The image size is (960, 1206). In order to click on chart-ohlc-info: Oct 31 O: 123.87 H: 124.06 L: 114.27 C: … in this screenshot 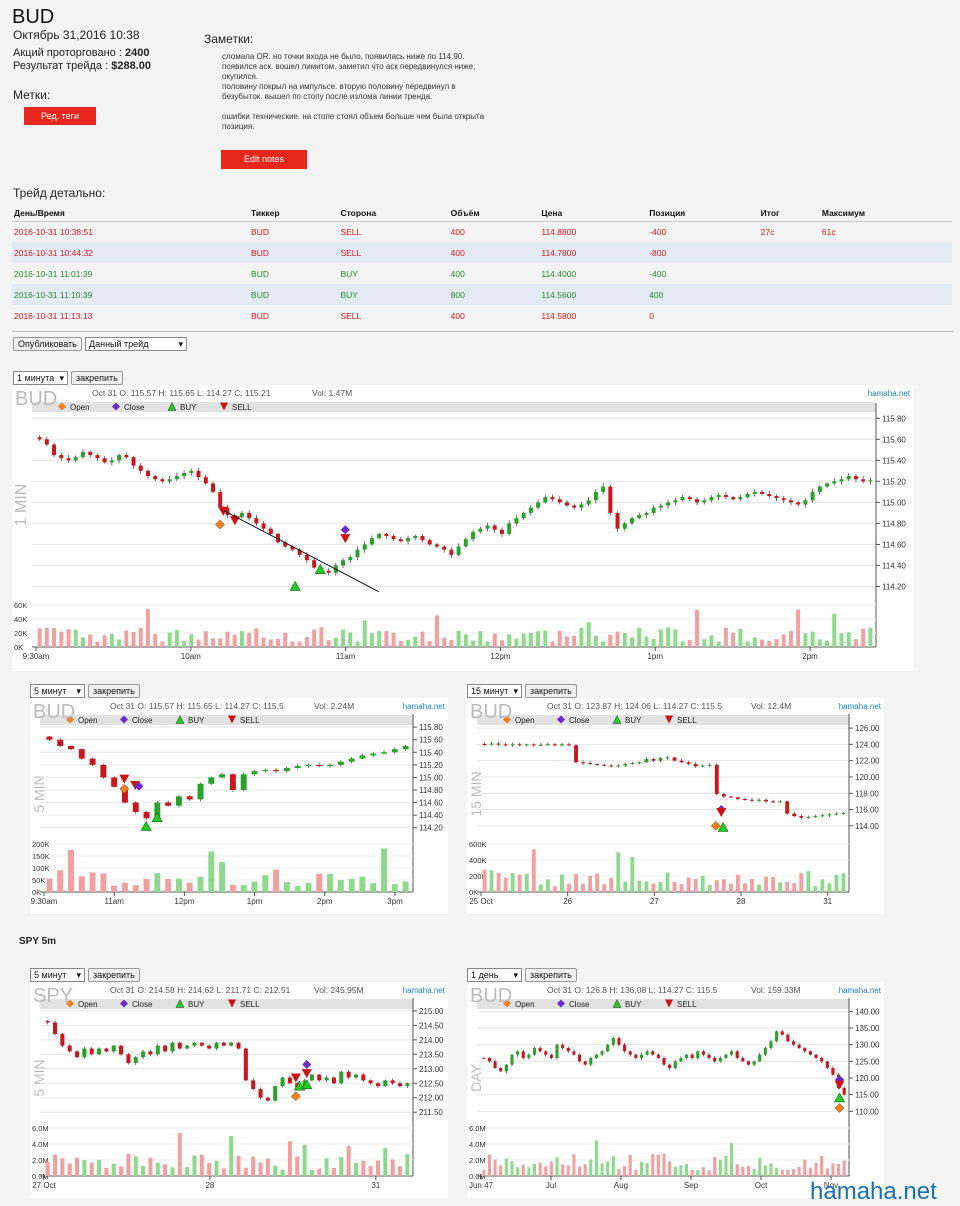, I will do `click(634, 706)`.